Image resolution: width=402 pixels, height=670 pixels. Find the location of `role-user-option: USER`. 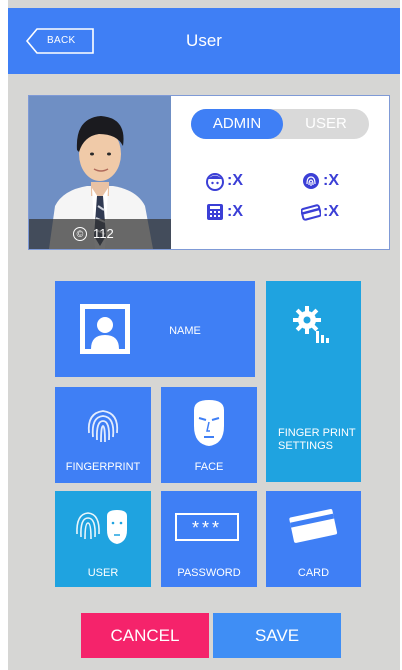

role-user-option: USER is located at coordinates (326, 124).